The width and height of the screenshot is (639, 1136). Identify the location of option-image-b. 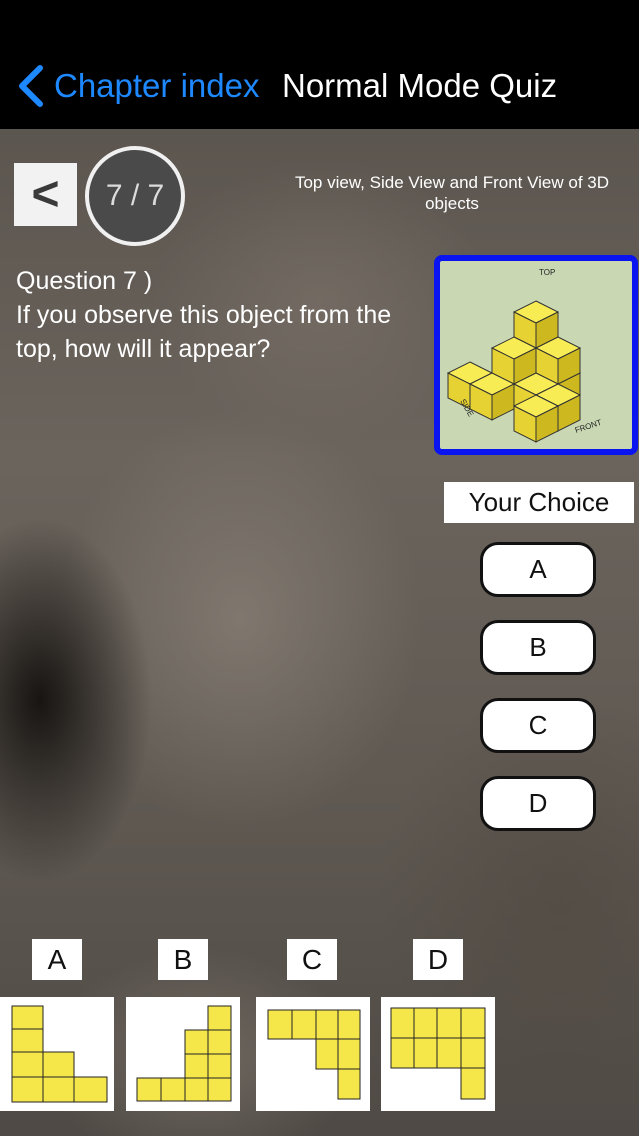
(183, 1054).